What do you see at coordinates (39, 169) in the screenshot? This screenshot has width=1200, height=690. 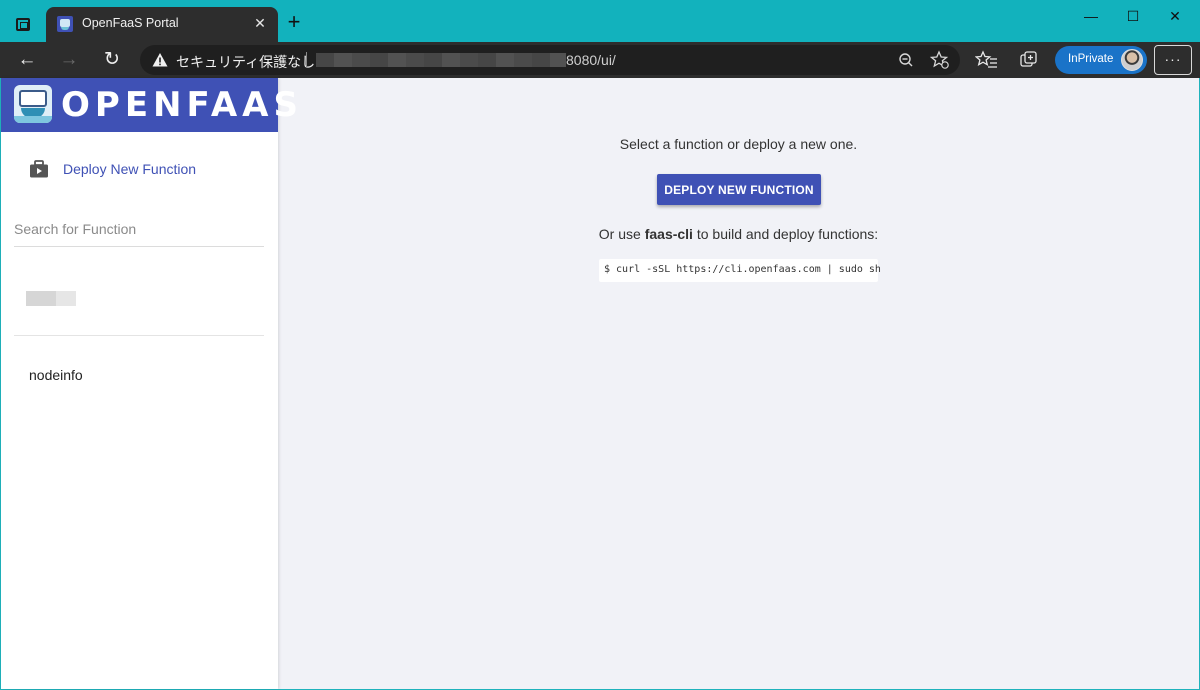 I see `briefcase-icon` at bounding box center [39, 169].